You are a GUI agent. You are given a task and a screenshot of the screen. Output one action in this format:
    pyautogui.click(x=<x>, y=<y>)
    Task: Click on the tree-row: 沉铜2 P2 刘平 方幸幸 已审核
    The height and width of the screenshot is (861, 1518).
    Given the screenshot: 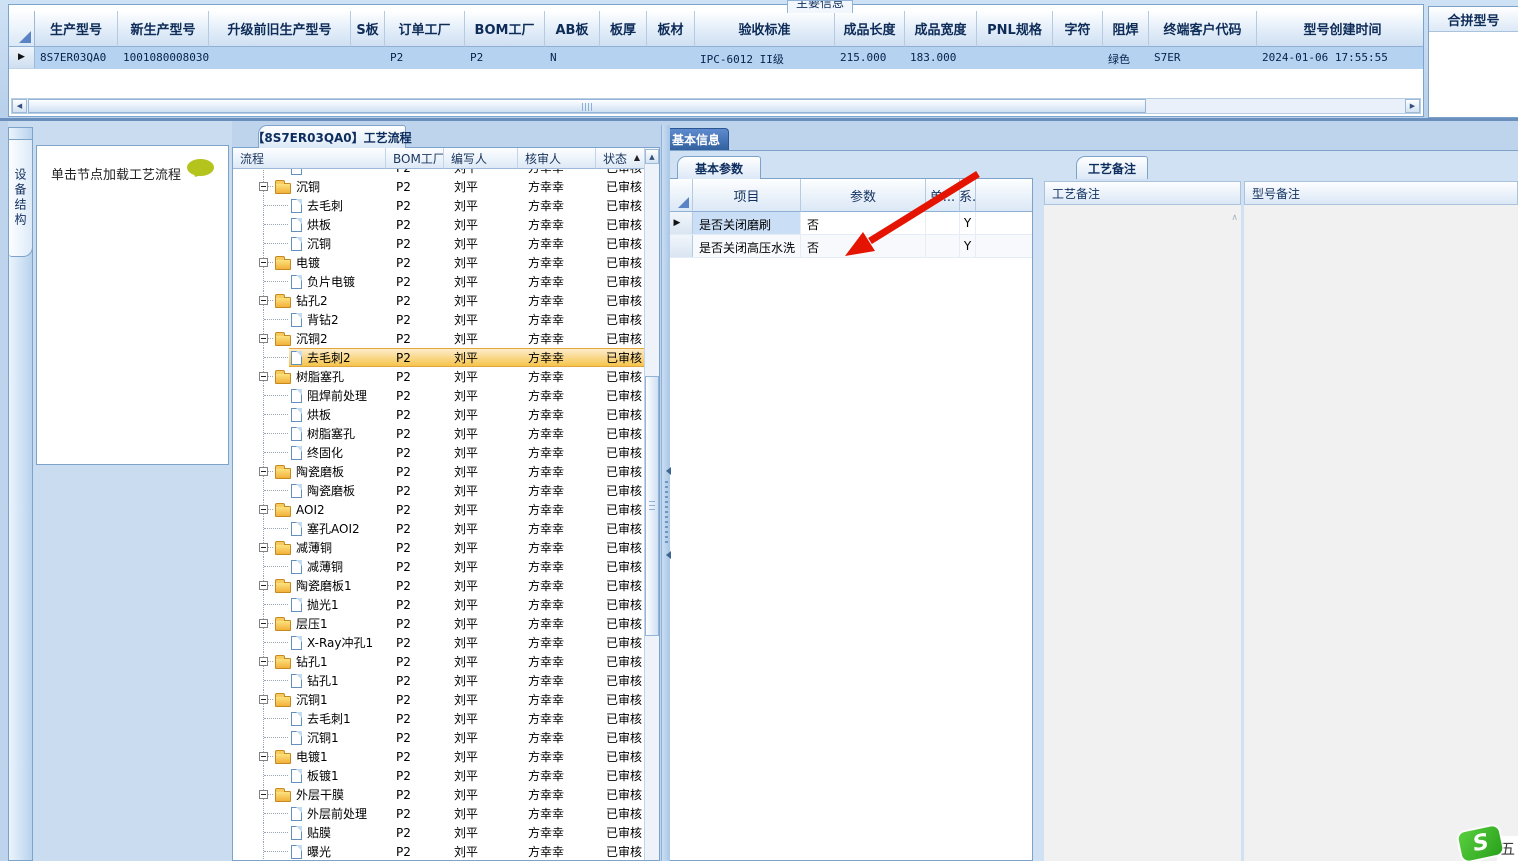 What is the action you would take?
    pyautogui.click(x=438, y=338)
    